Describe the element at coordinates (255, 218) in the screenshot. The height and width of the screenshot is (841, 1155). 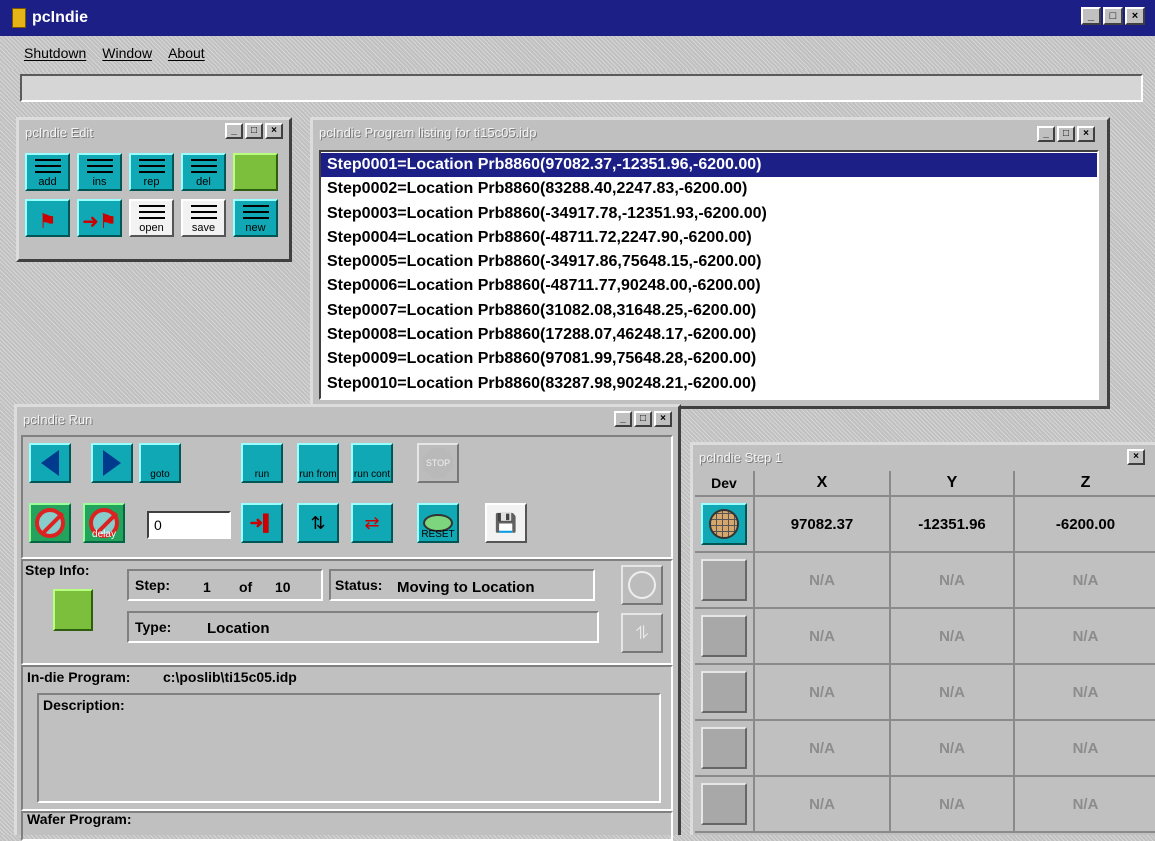
I see `new-button: new` at that location.